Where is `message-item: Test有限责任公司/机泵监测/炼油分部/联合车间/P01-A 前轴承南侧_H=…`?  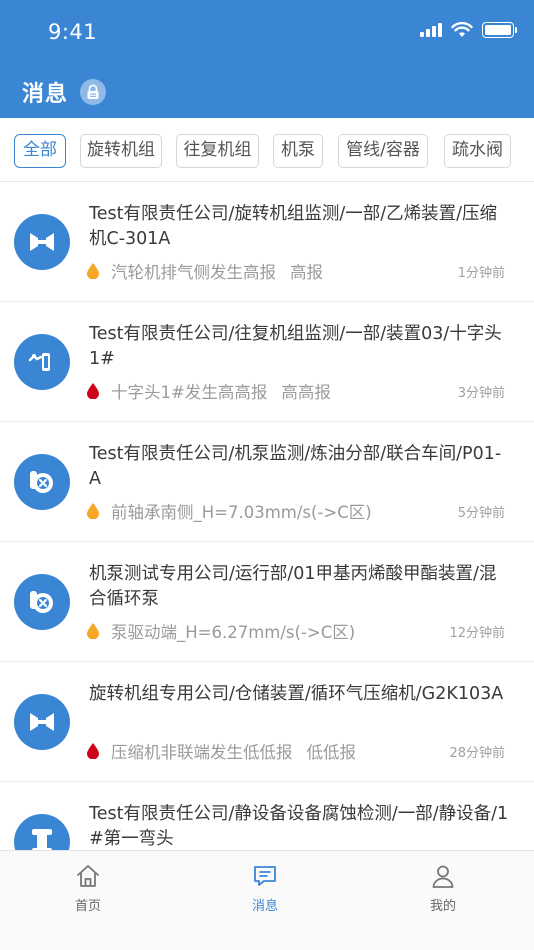 message-item: Test有限责任公司/机泵监测/炼油分部/联合车间/P01-A 前轴承南侧_H=… is located at coordinates (267, 482).